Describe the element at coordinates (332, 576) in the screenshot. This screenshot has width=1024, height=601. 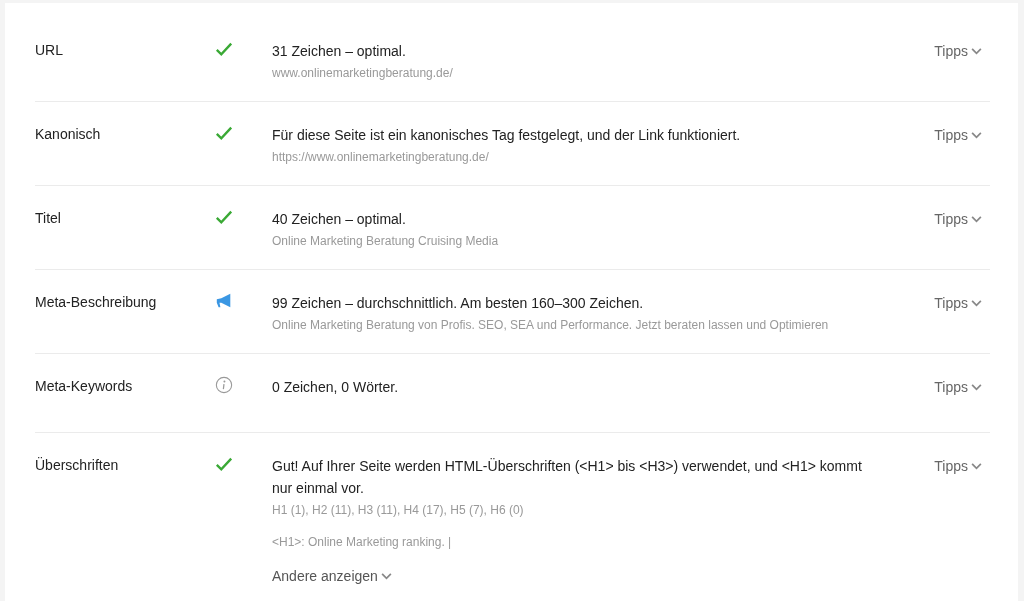
I see `show-more-link: Andere anzeigen` at that location.